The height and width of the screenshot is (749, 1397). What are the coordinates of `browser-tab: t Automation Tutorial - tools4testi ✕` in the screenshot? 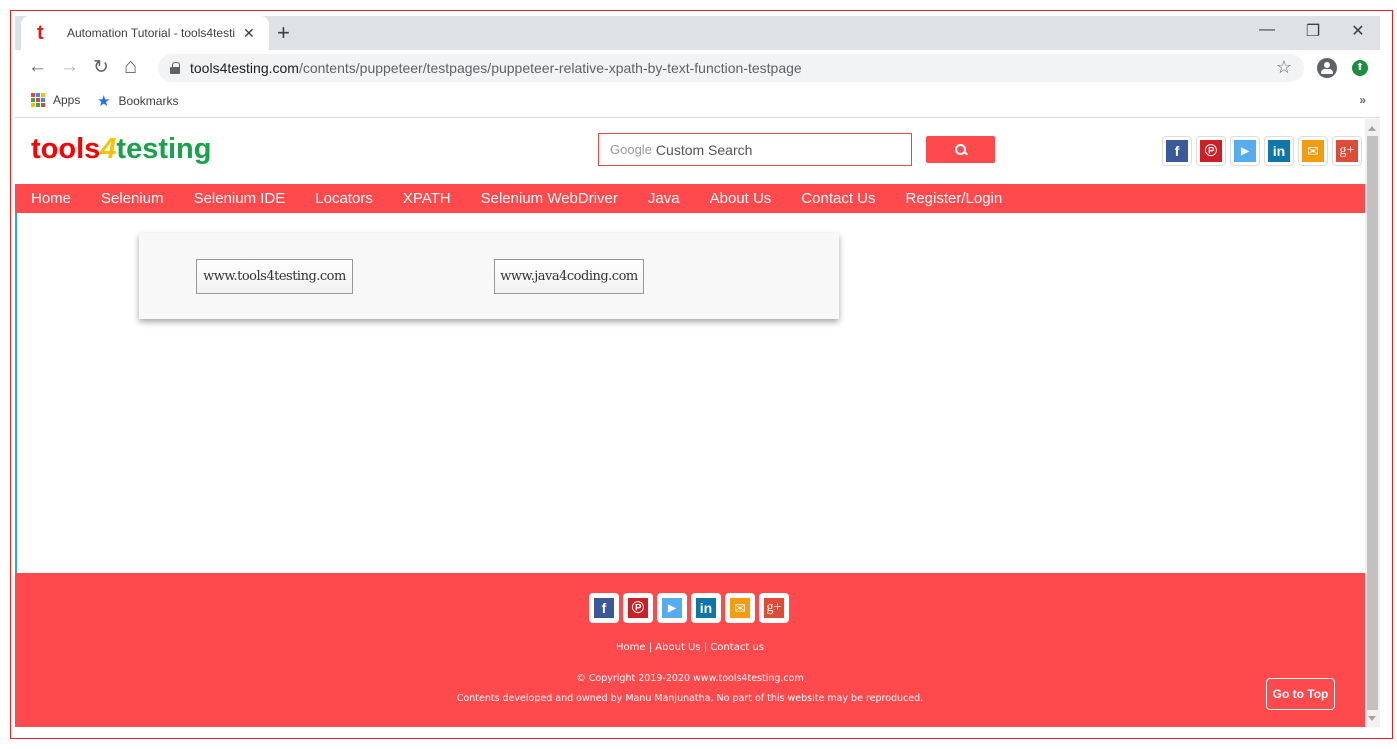 It's located at (145, 33).